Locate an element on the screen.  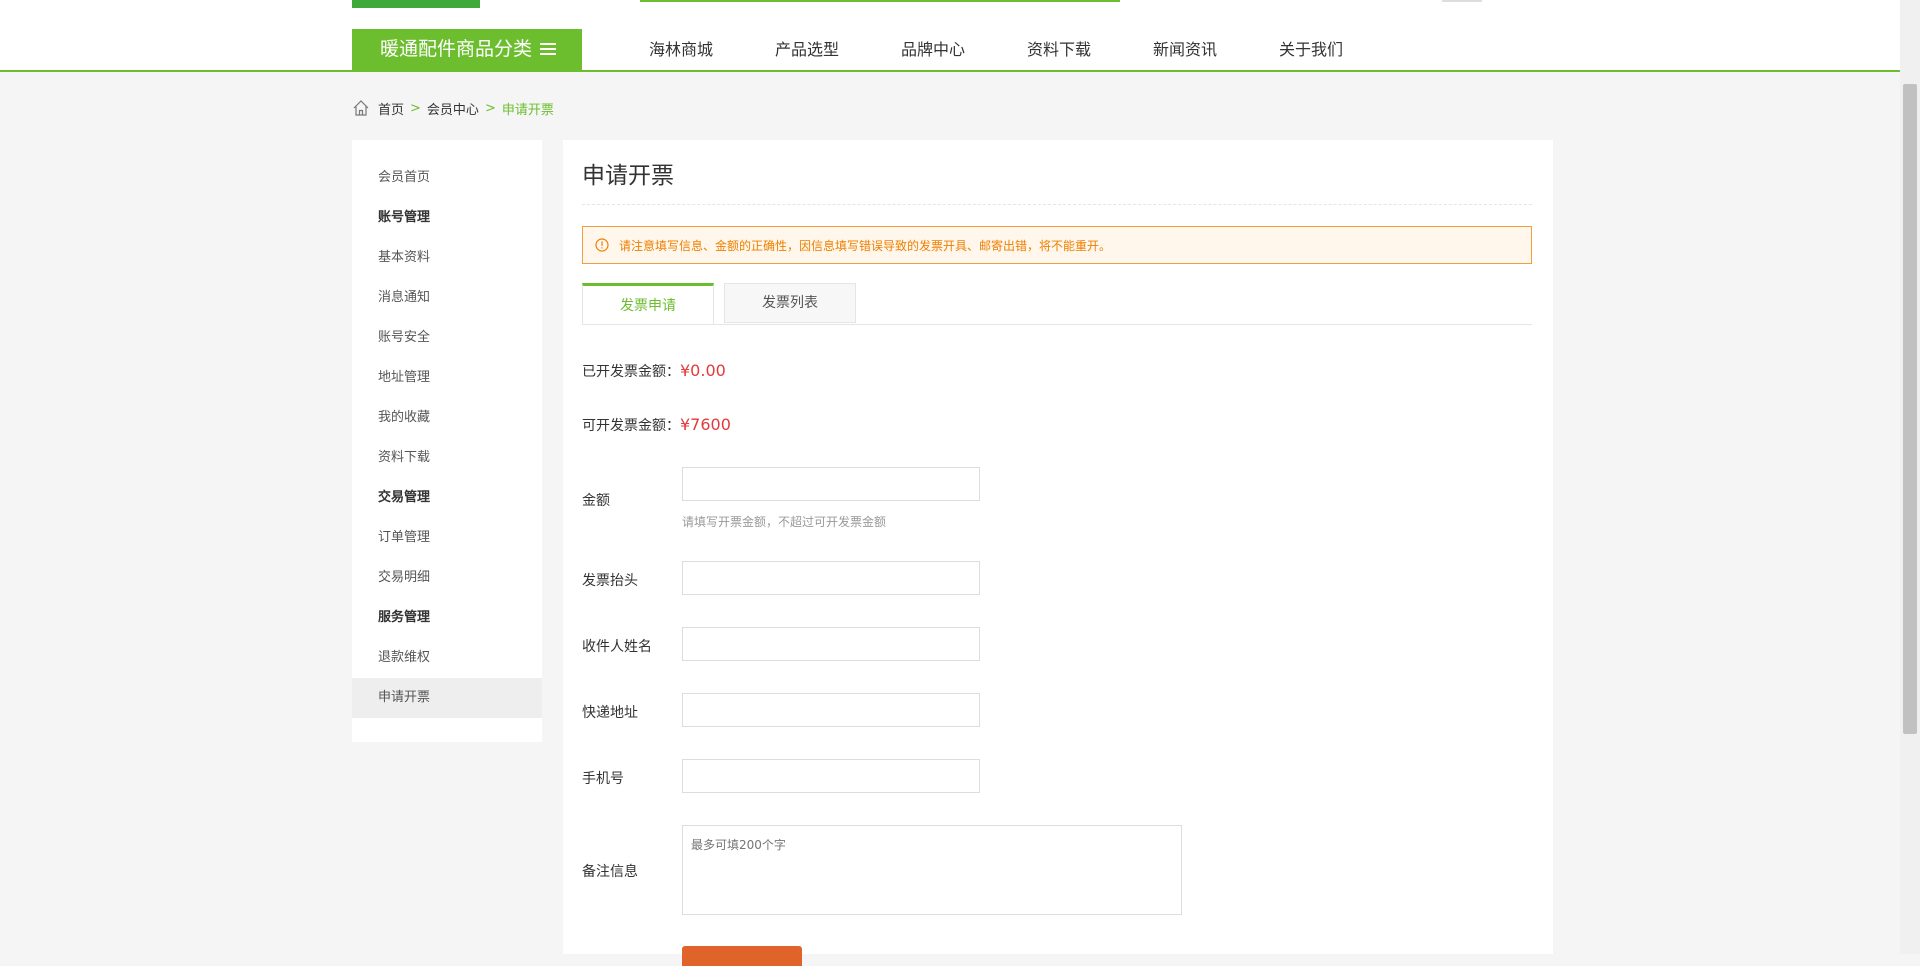
available-amount-value: ¥7600 is located at coordinates (705, 424).